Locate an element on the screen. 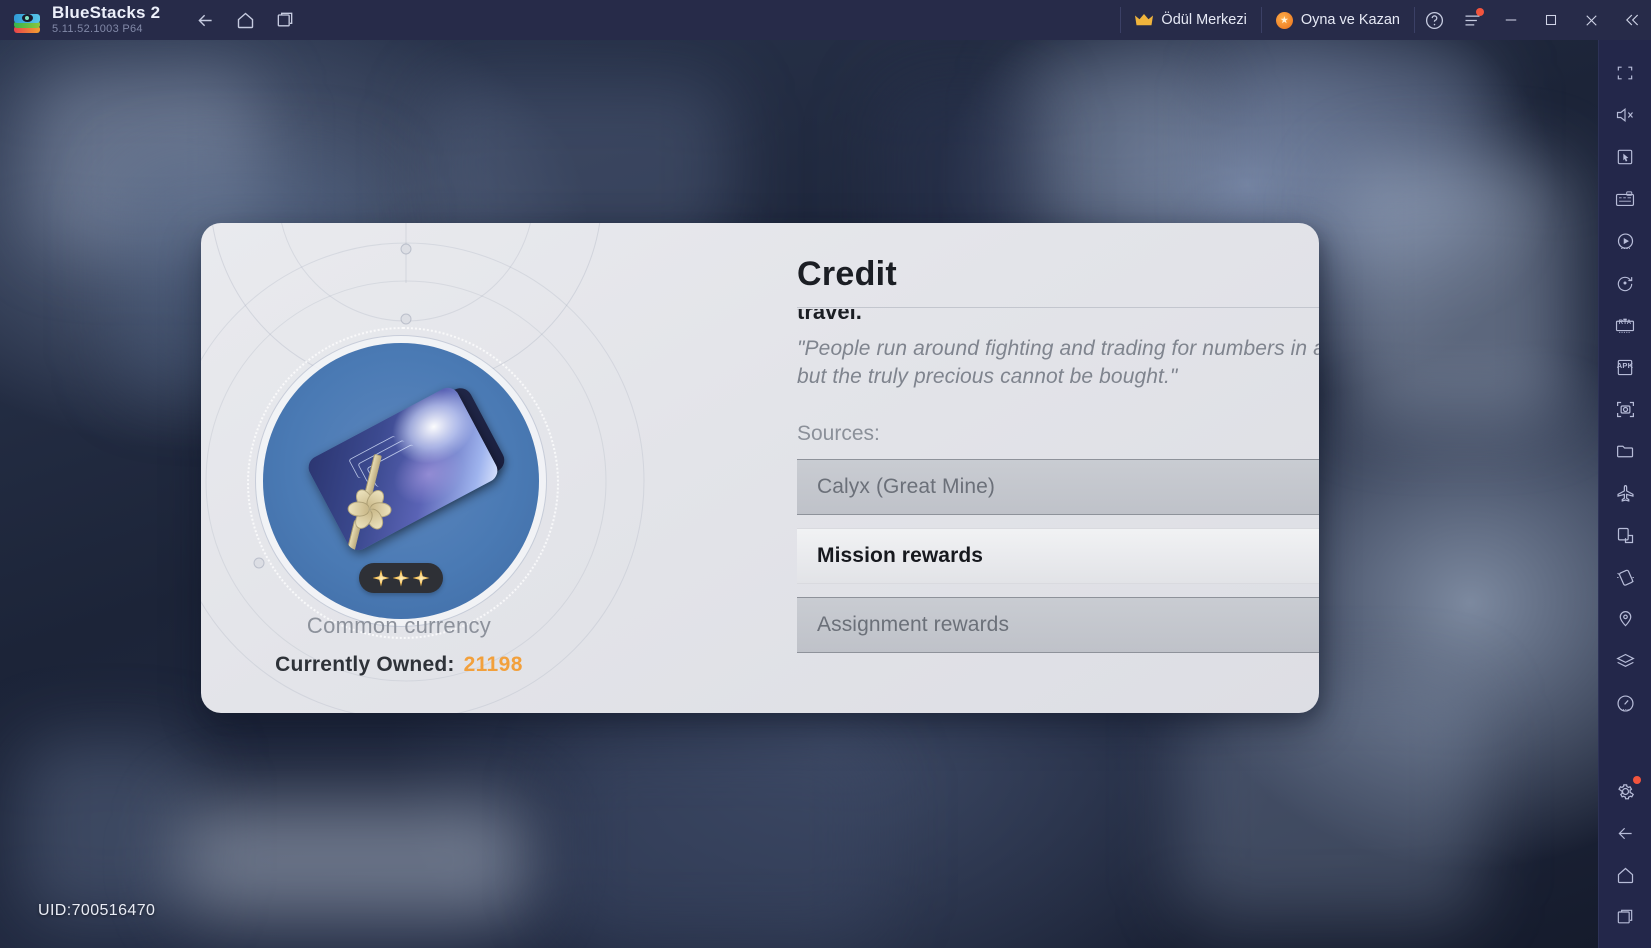 The height and width of the screenshot is (948, 1651). recents-icon is located at coordinates (1625, 917).